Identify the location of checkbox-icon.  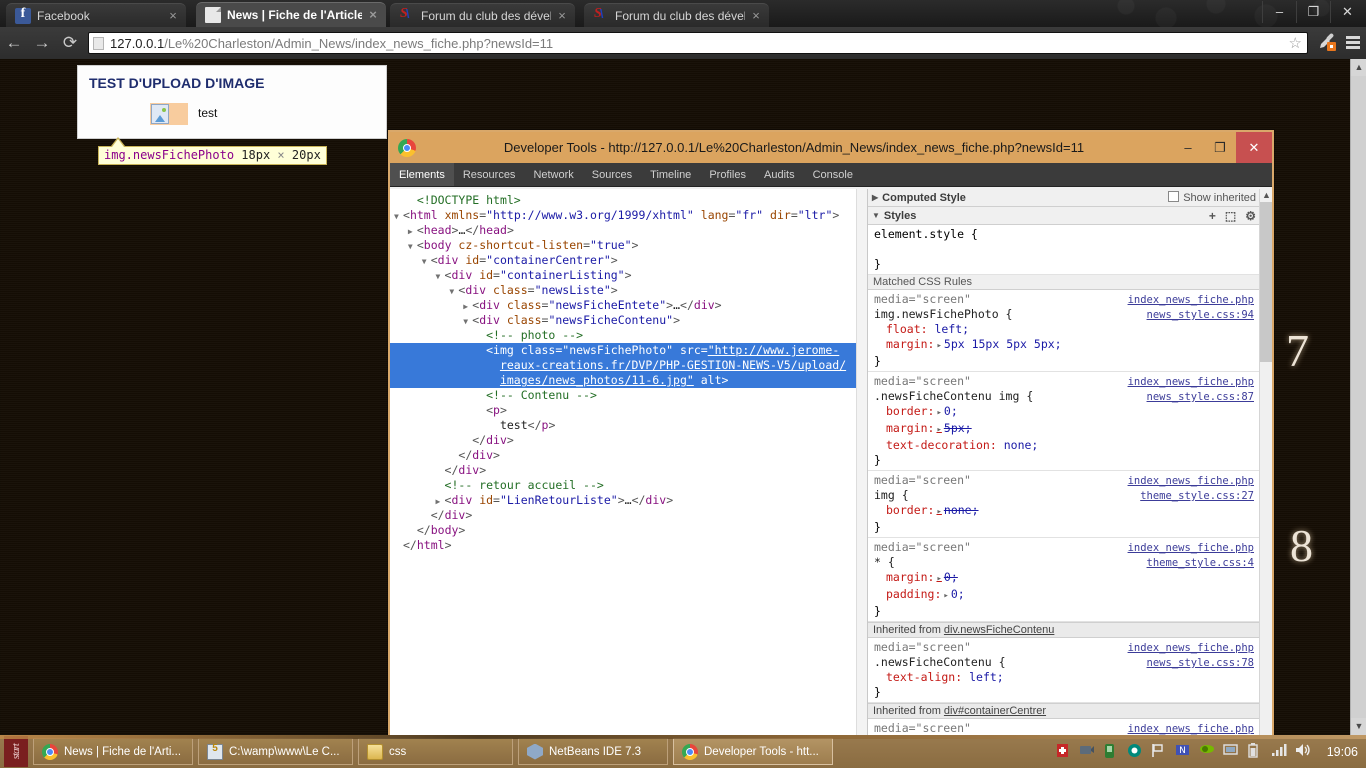
(1174, 196).